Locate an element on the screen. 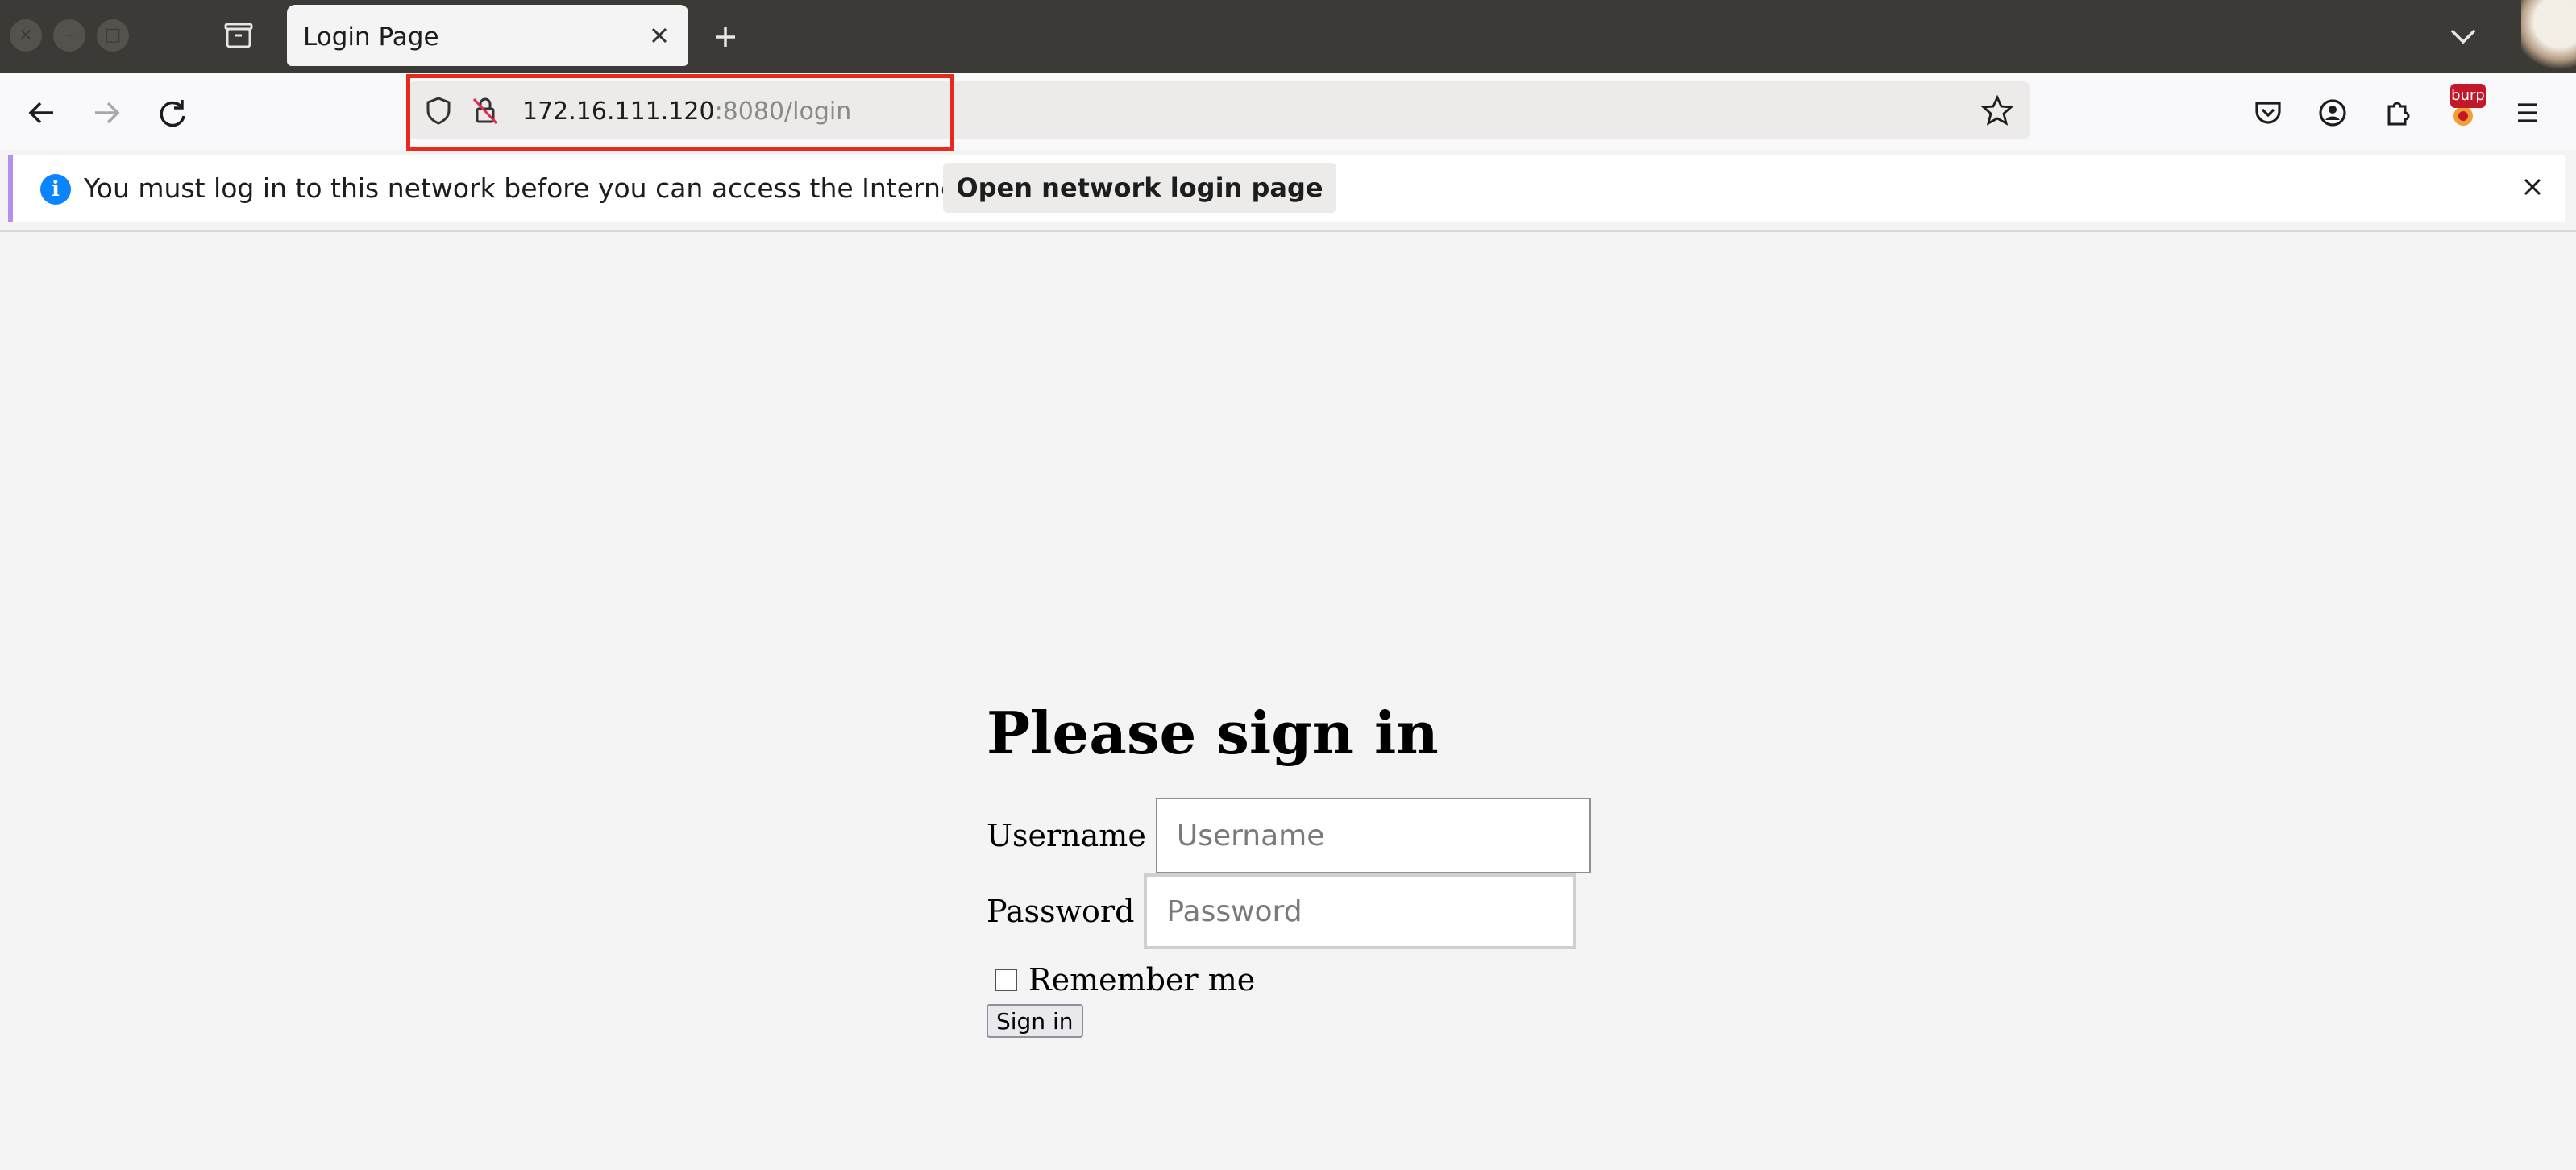 Image resolution: width=2576 pixels, height=1170 pixels. password-label: Password is located at coordinates (1061, 912).